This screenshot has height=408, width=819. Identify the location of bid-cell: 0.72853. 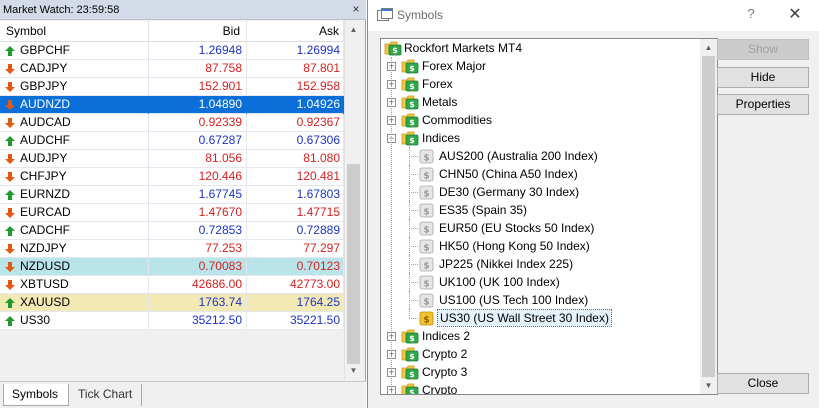
(198, 231).